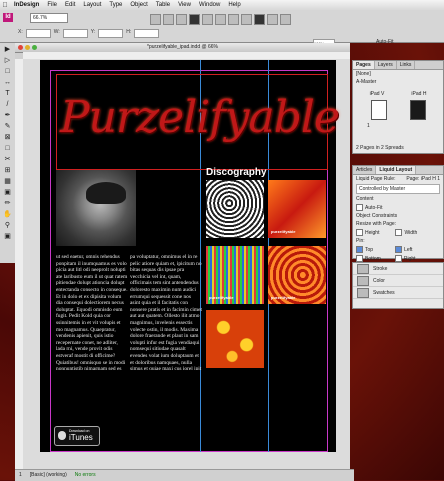 The image size is (444, 481). I want to click on menu-table: Table, so click(163, 5).